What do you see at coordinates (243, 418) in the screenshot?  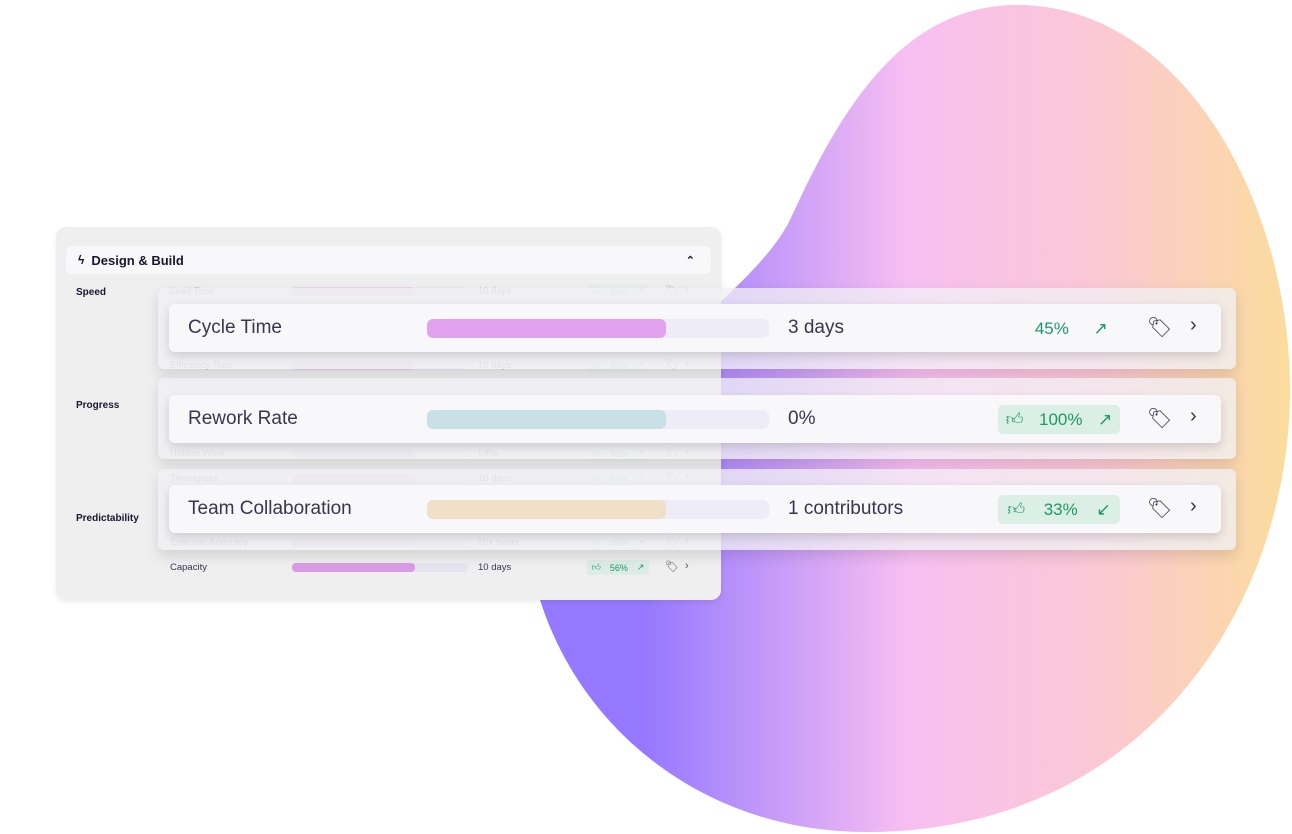 I see `card-title: Rework Rate` at bounding box center [243, 418].